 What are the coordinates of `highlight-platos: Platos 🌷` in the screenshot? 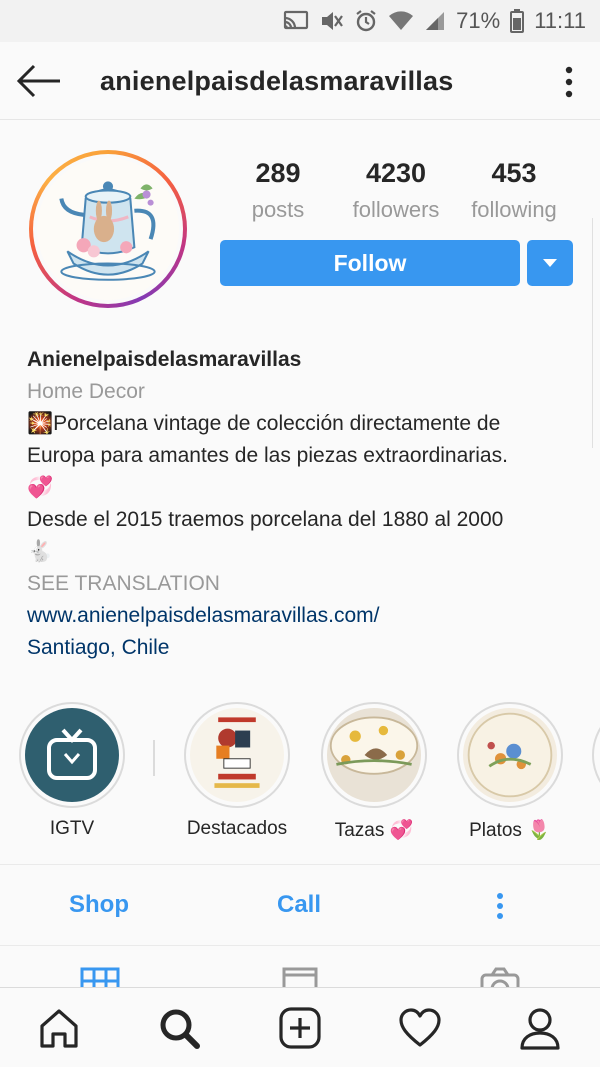 It's located at (510, 772).